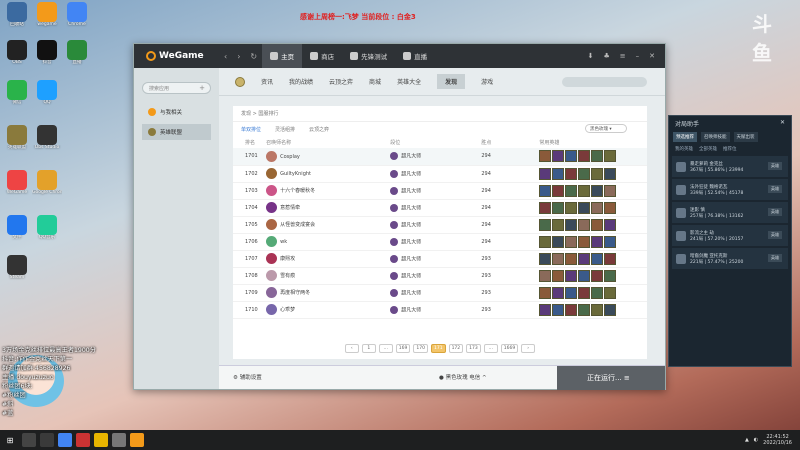  I want to click on assist-settings-button: ⚙ 辅助设置, so click(247, 377).